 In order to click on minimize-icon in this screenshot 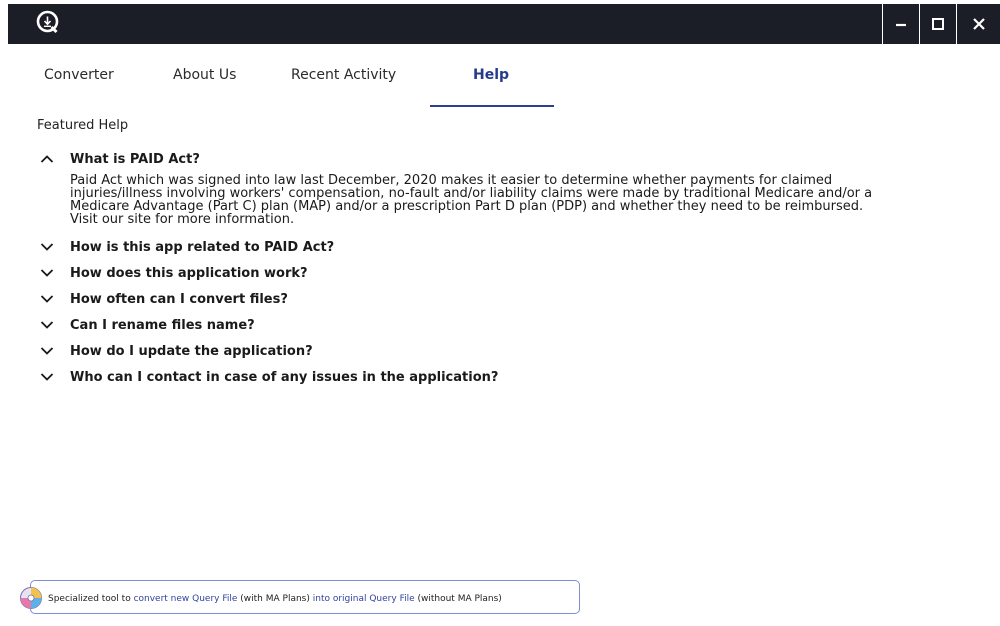, I will do `click(901, 25)`.